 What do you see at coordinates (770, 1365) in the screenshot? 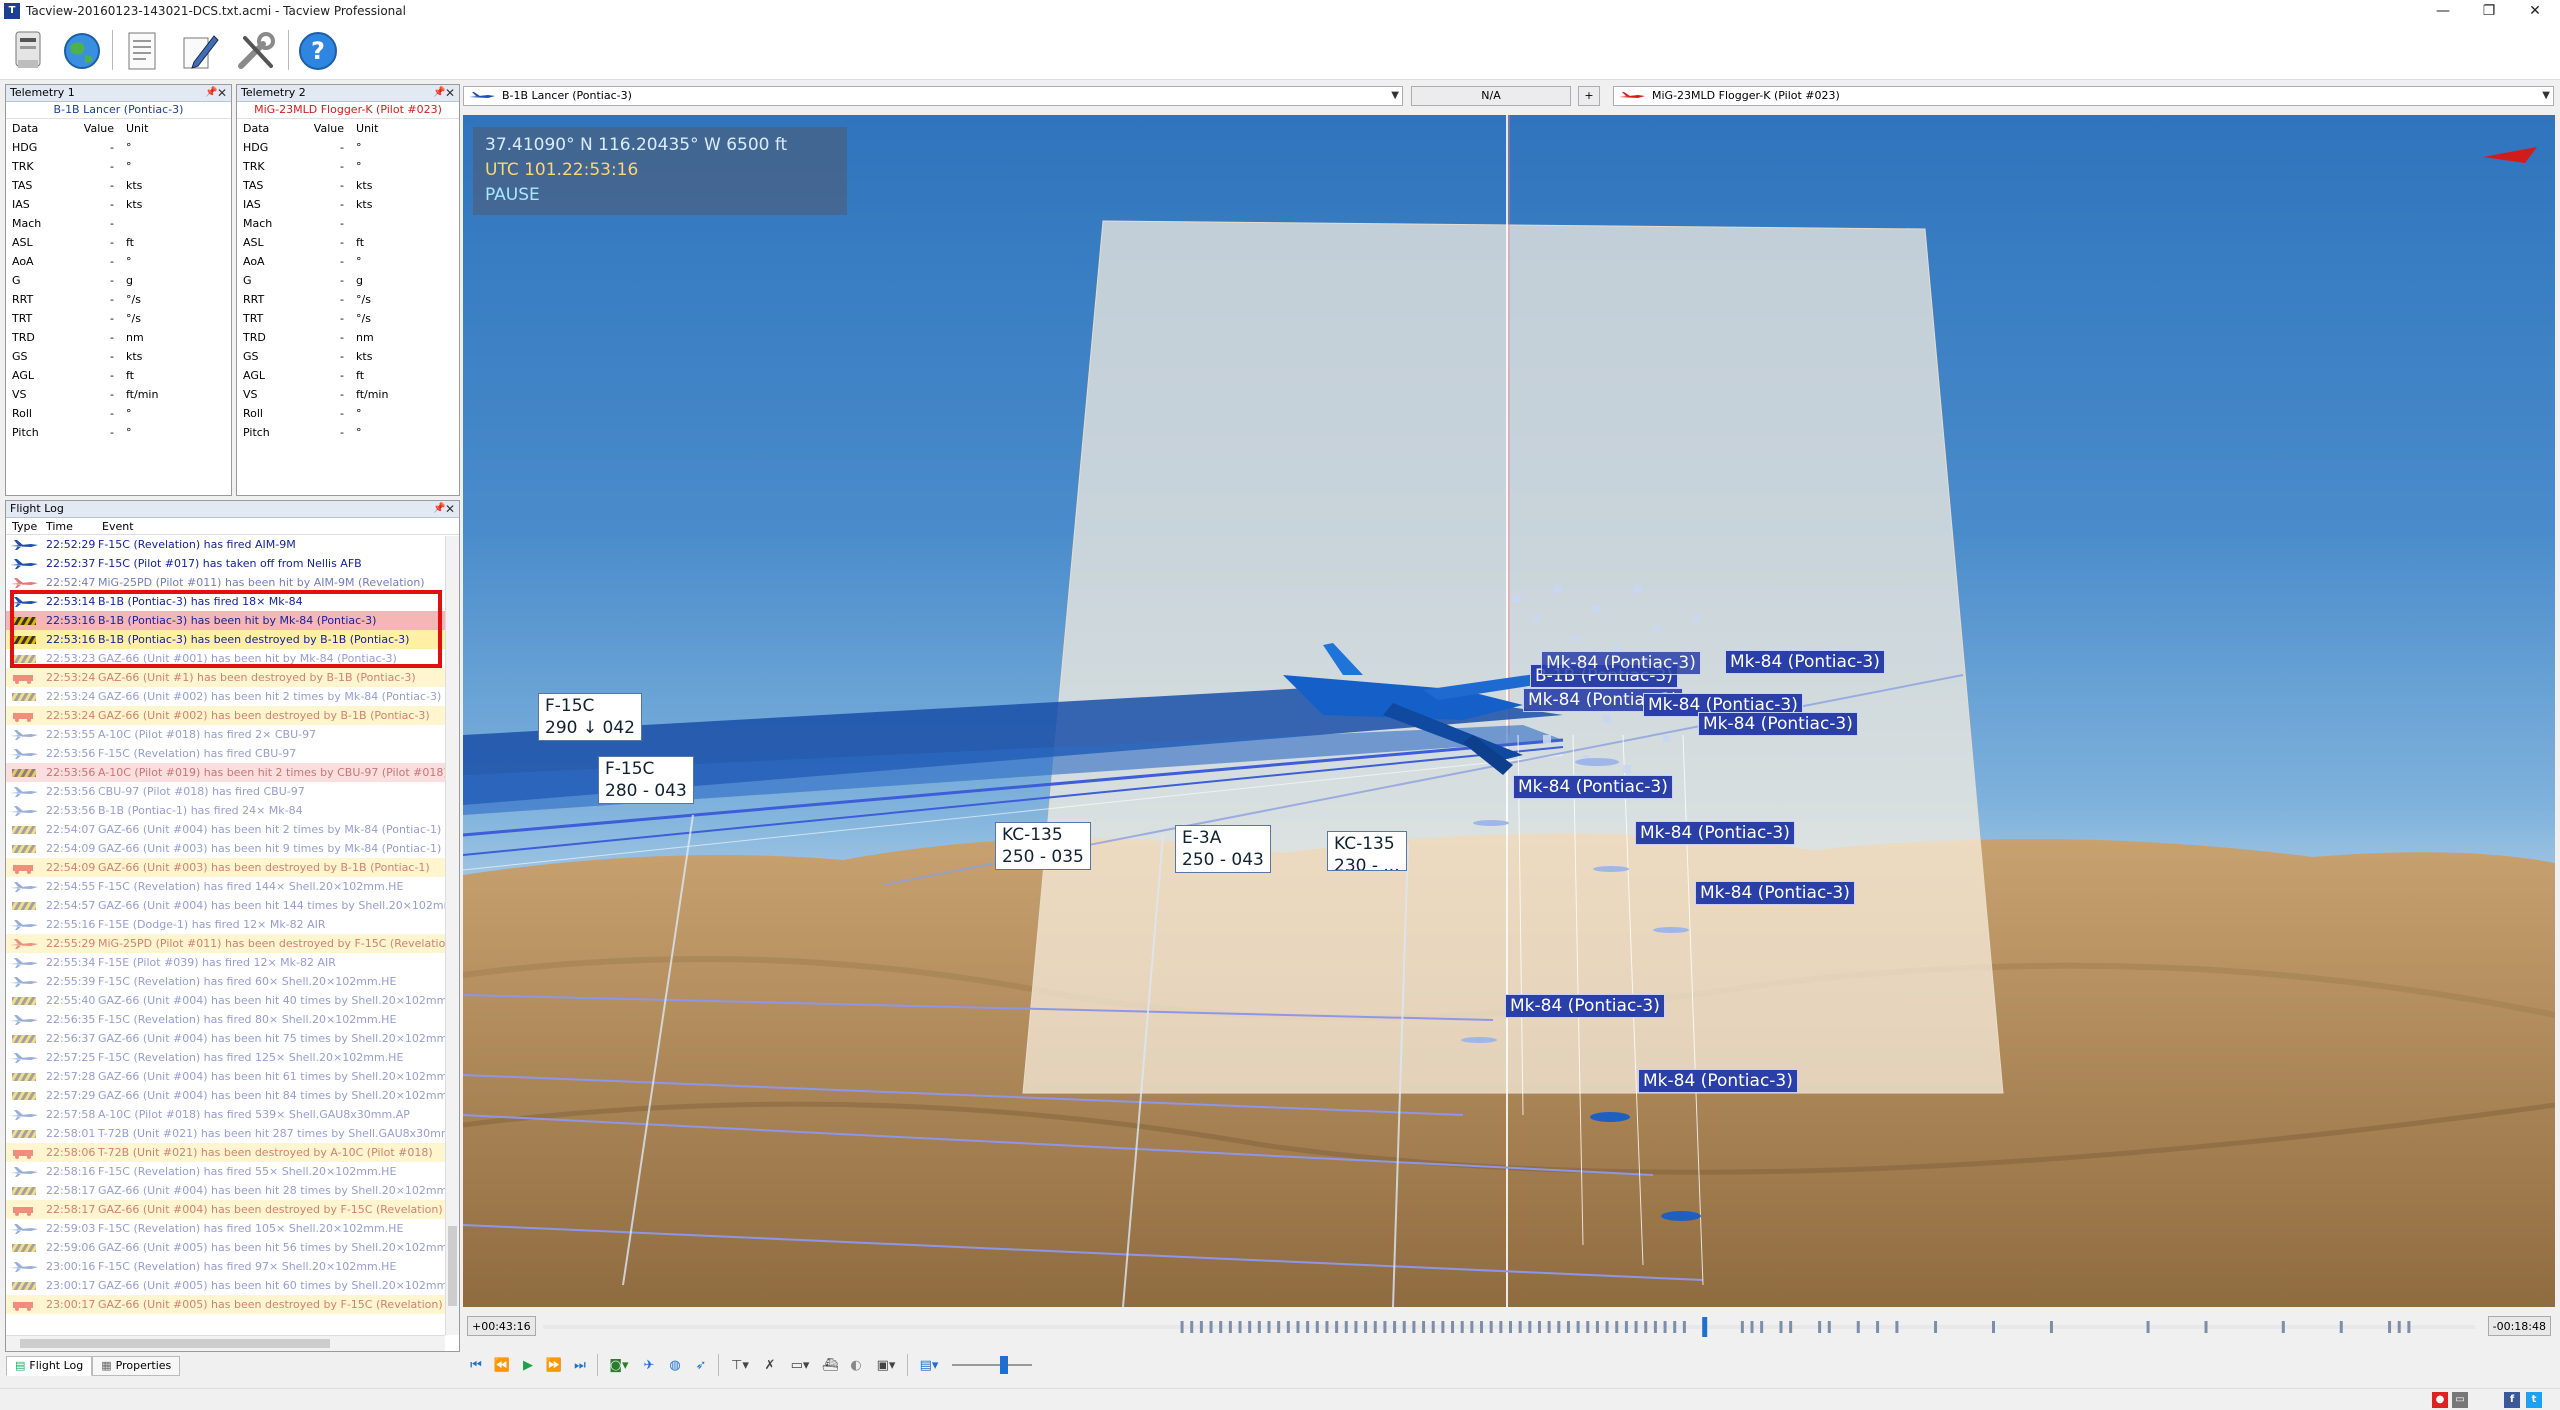
I see `tools-button: ✗` at bounding box center [770, 1365].